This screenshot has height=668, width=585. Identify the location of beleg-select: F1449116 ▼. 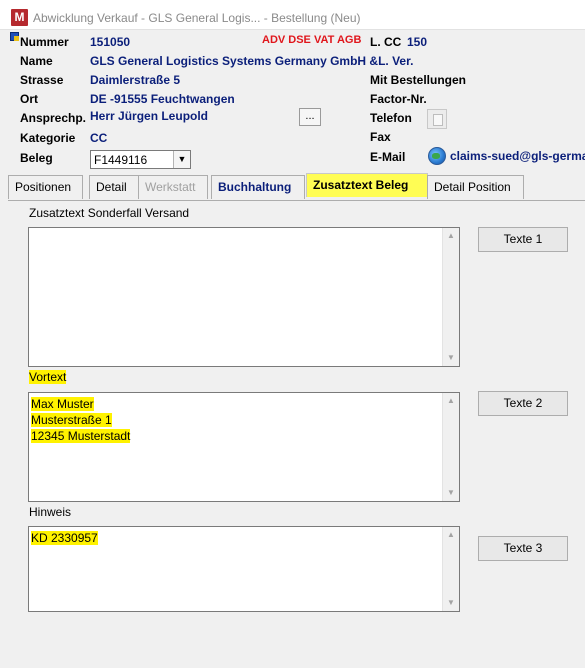
(140, 159).